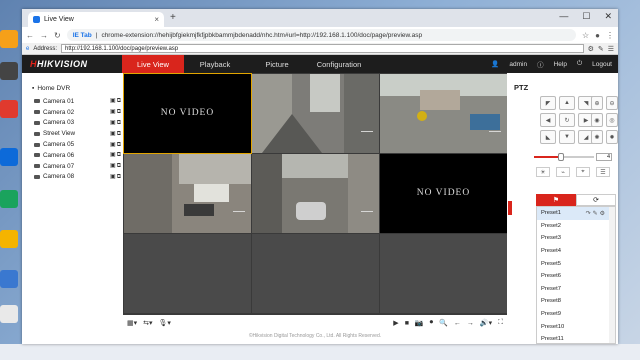 This screenshot has width=640, height=360. Describe the element at coordinates (77, 123) in the screenshot. I see `camera-item: Camera 03 ▣⧉` at that location.